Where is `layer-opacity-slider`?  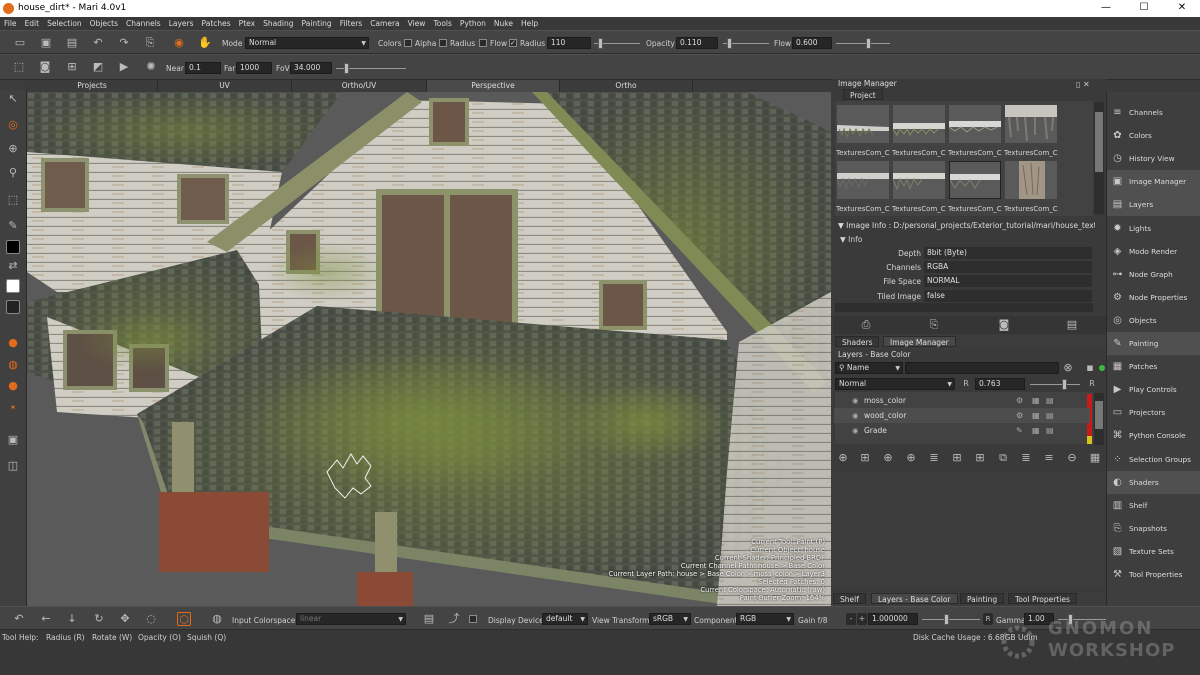 layer-opacity-slider is located at coordinates (1055, 384).